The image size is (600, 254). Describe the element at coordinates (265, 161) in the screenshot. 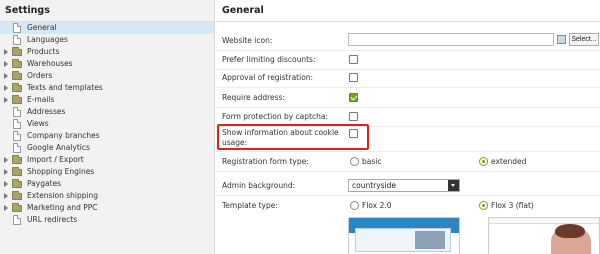

I see `registration-form-type-label: Registration form type:` at that location.